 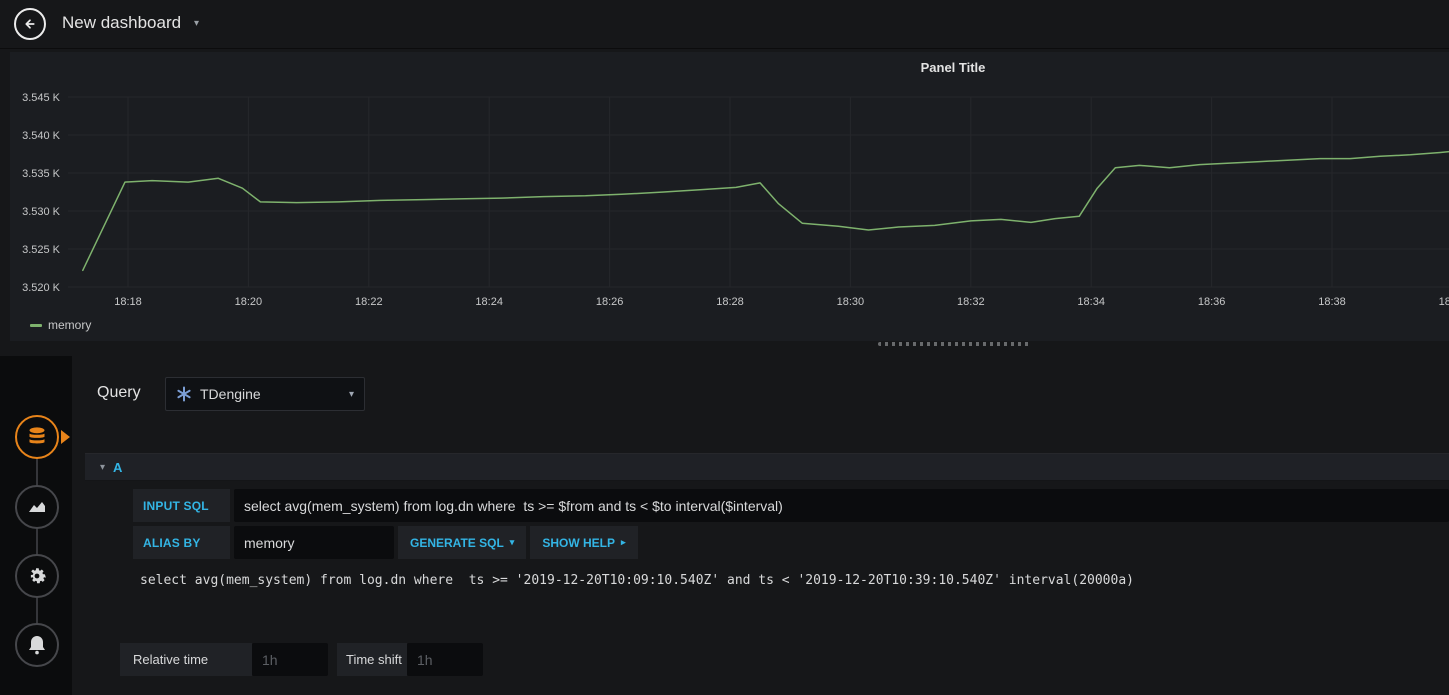 What do you see at coordinates (841, 505) in the screenshot?
I see `input-sql-field` at bounding box center [841, 505].